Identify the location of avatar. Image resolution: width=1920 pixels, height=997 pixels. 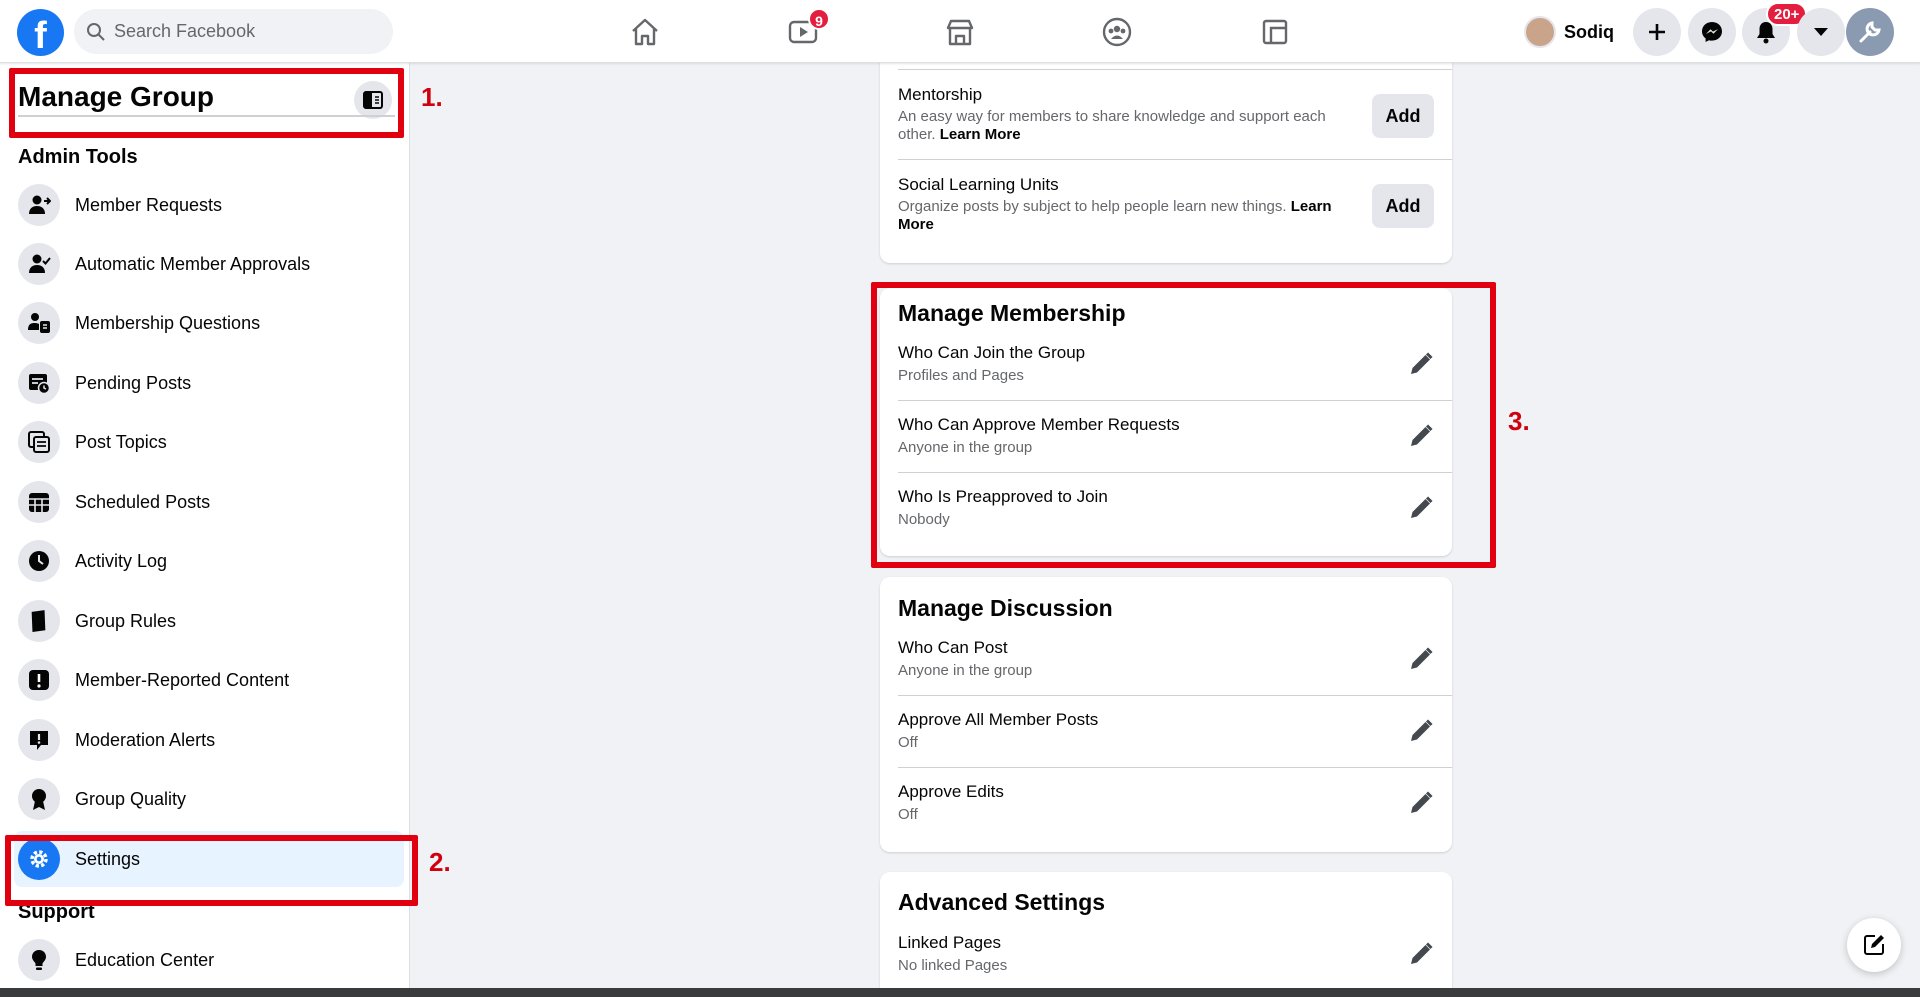
(1540, 32).